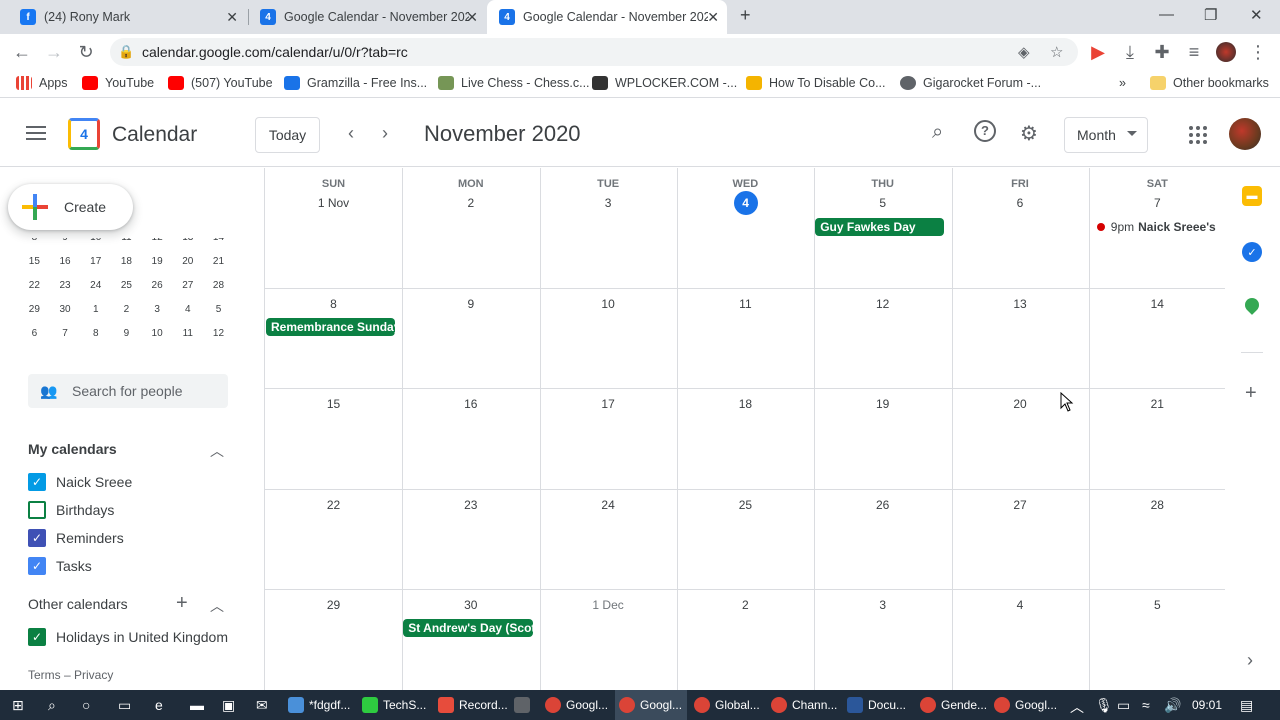 The width and height of the screenshot is (1280, 720). What do you see at coordinates (745, 304) in the screenshot?
I see `day-number: 11` at bounding box center [745, 304].